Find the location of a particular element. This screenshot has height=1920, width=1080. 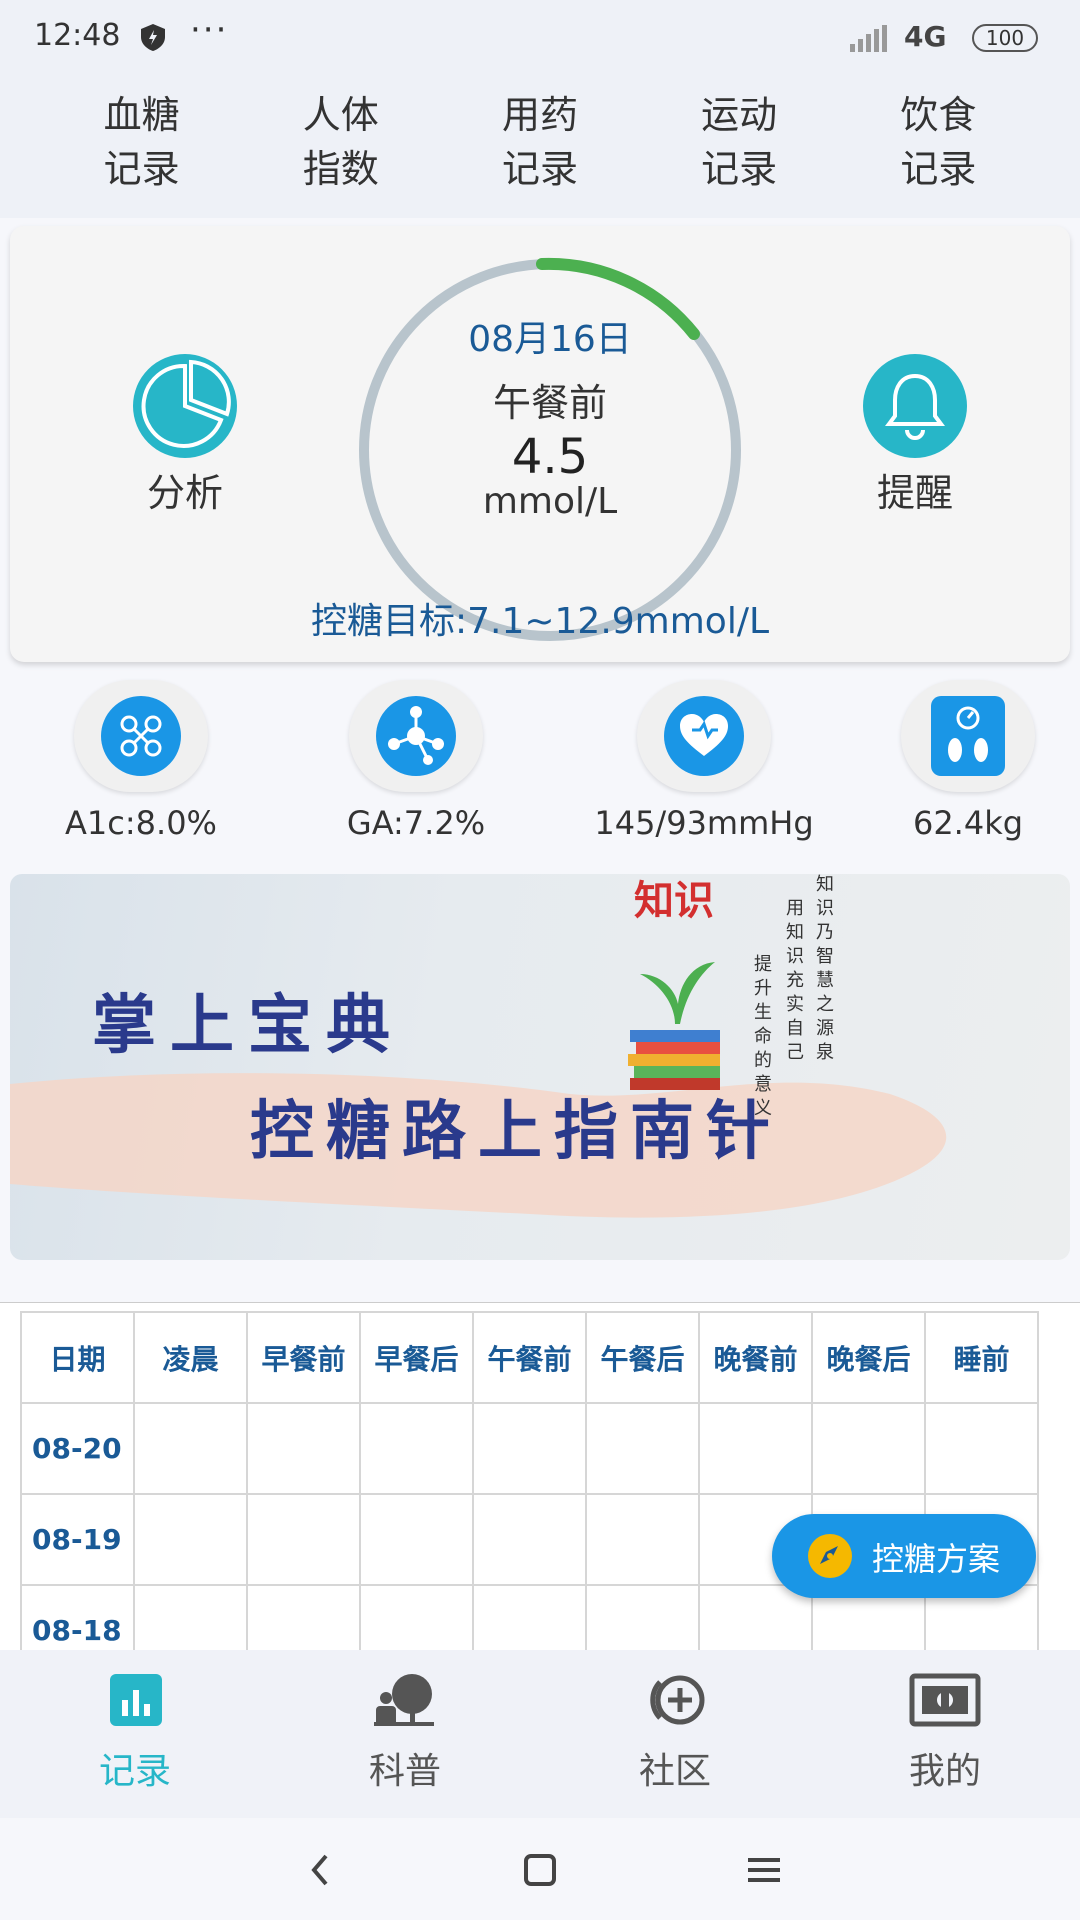

table-header-row: 日期 凌晨 早餐前 早餐后 午餐前 午餐后 晚餐前 晚餐后 睡前 is located at coordinates (529, 1357).